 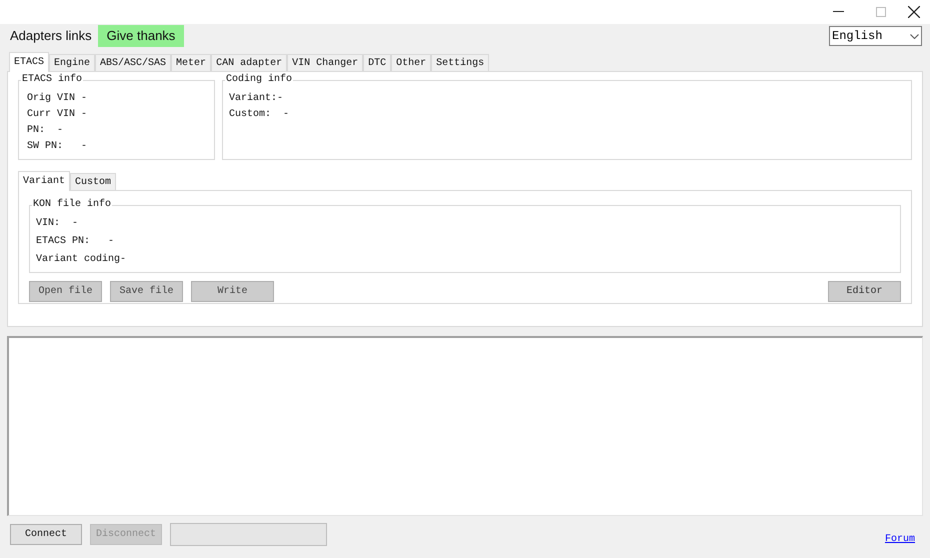 I want to click on file-button: Save file, so click(x=146, y=291).